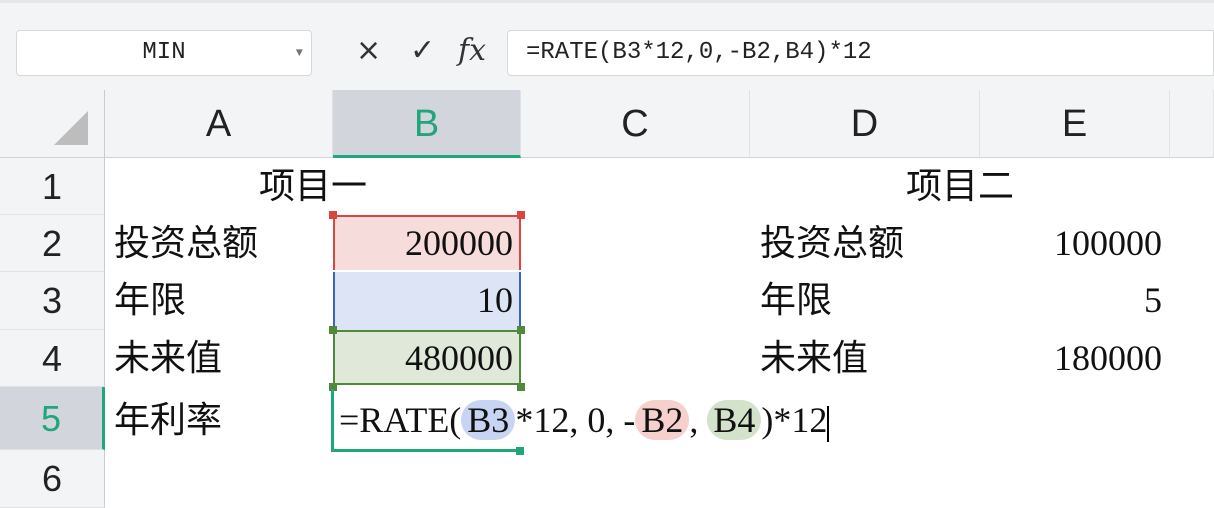 Image resolution: width=1214 pixels, height=508 pixels. I want to click on formula-text: ,, so click(694, 420).